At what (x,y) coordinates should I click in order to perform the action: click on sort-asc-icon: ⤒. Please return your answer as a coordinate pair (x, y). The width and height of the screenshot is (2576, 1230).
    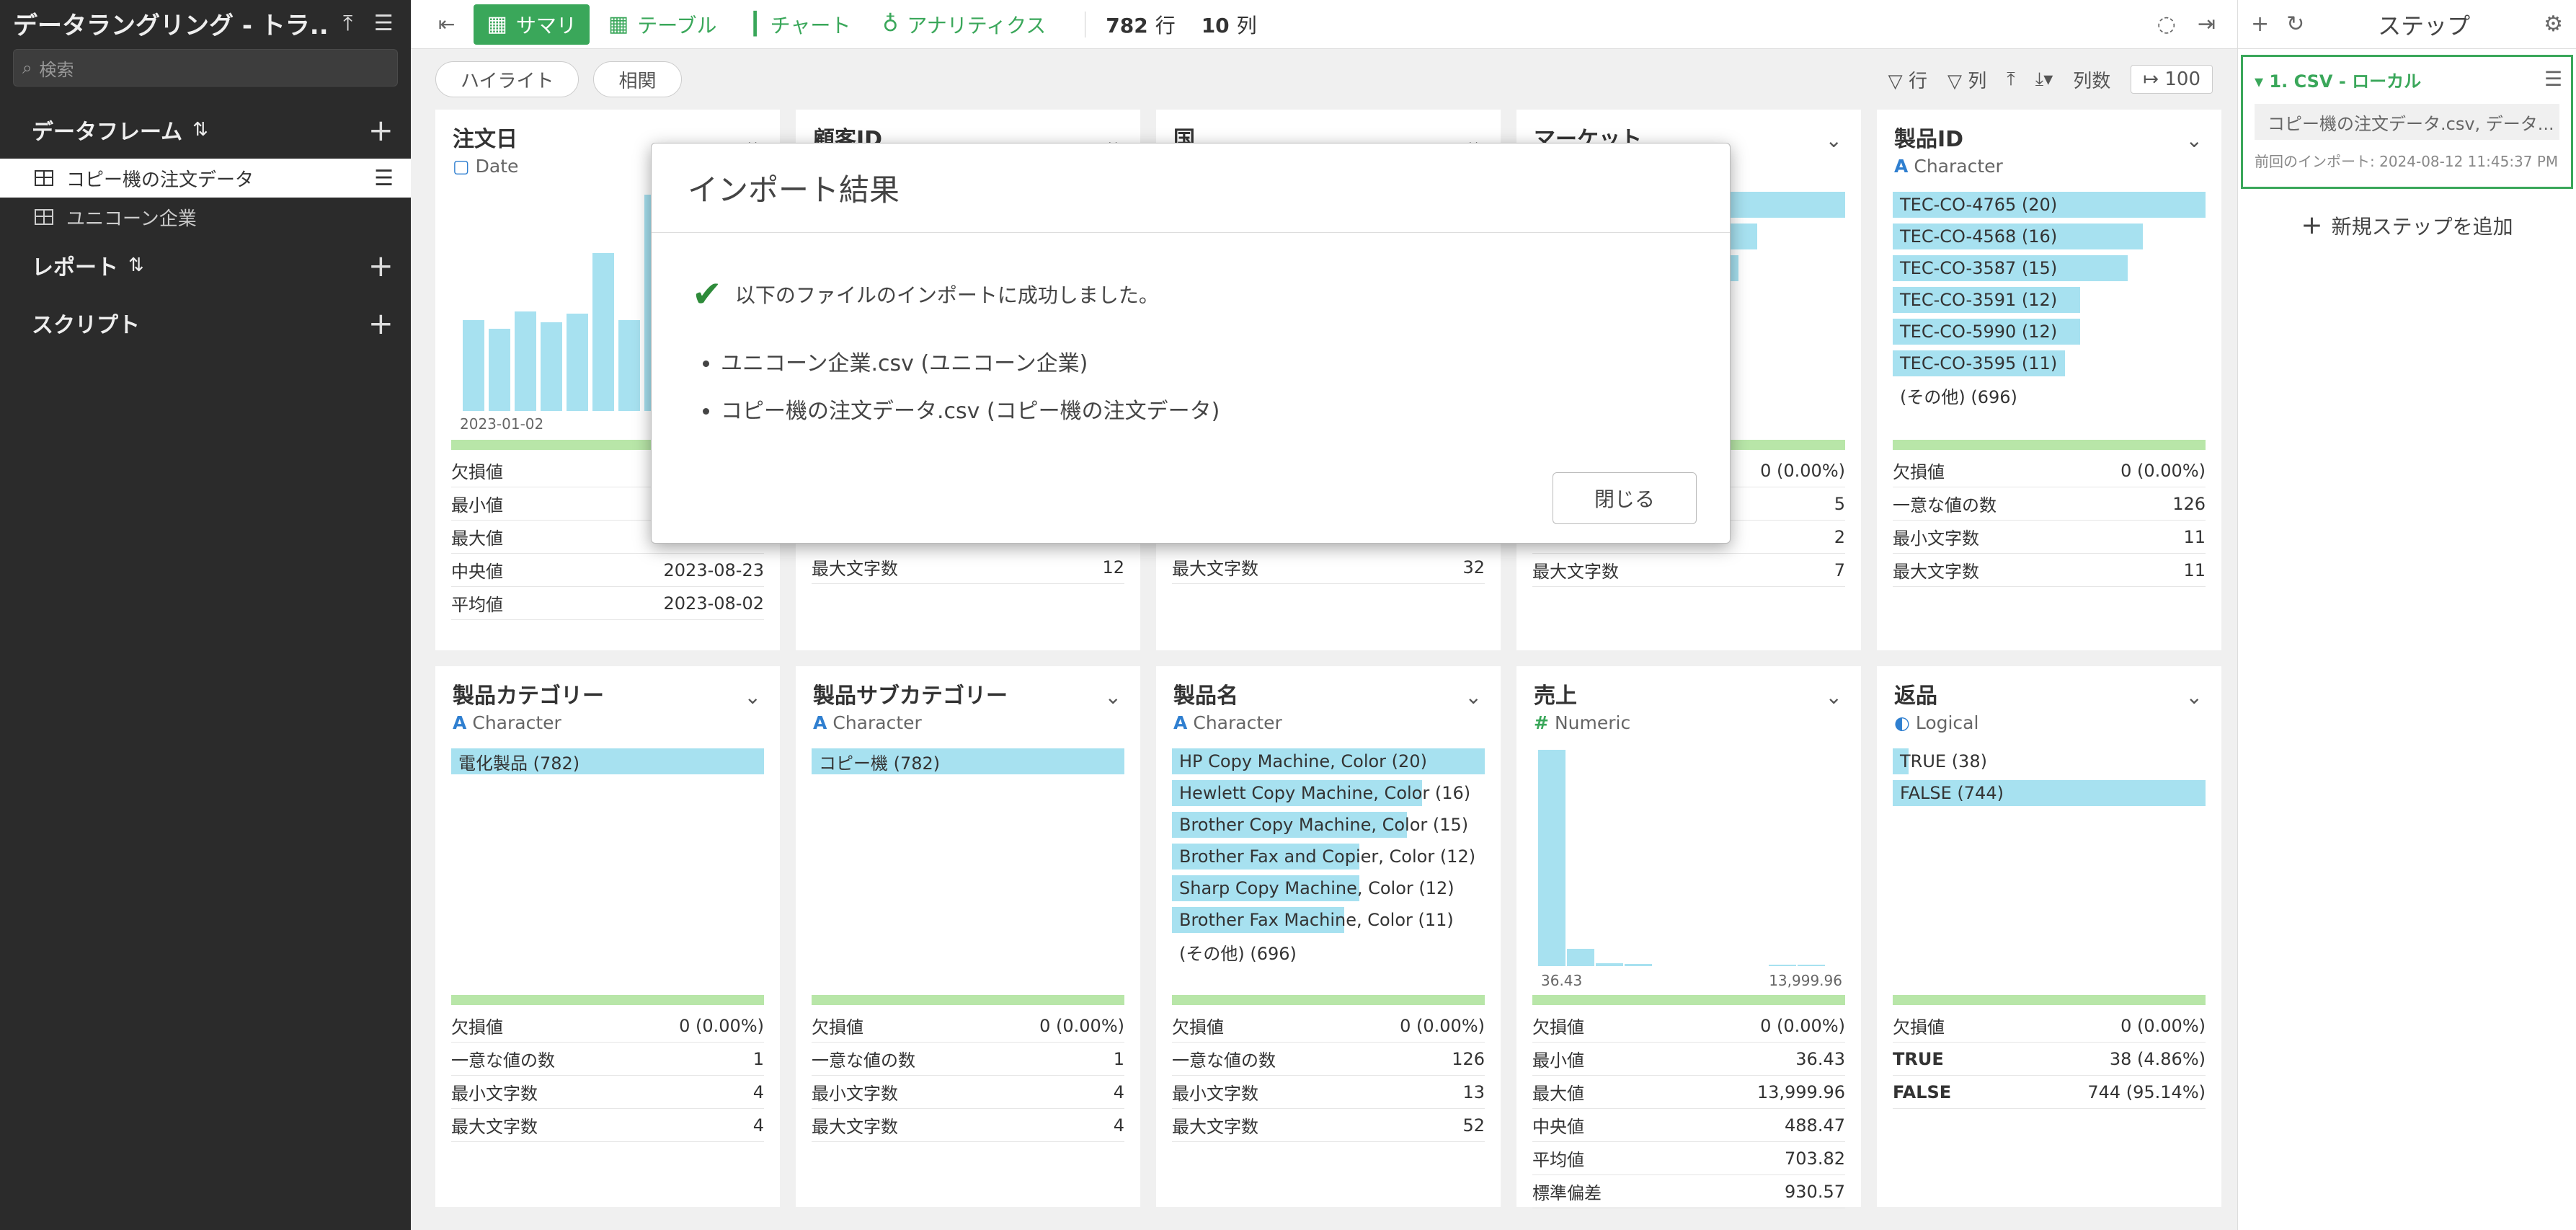
    Looking at the image, I should click on (2011, 79).